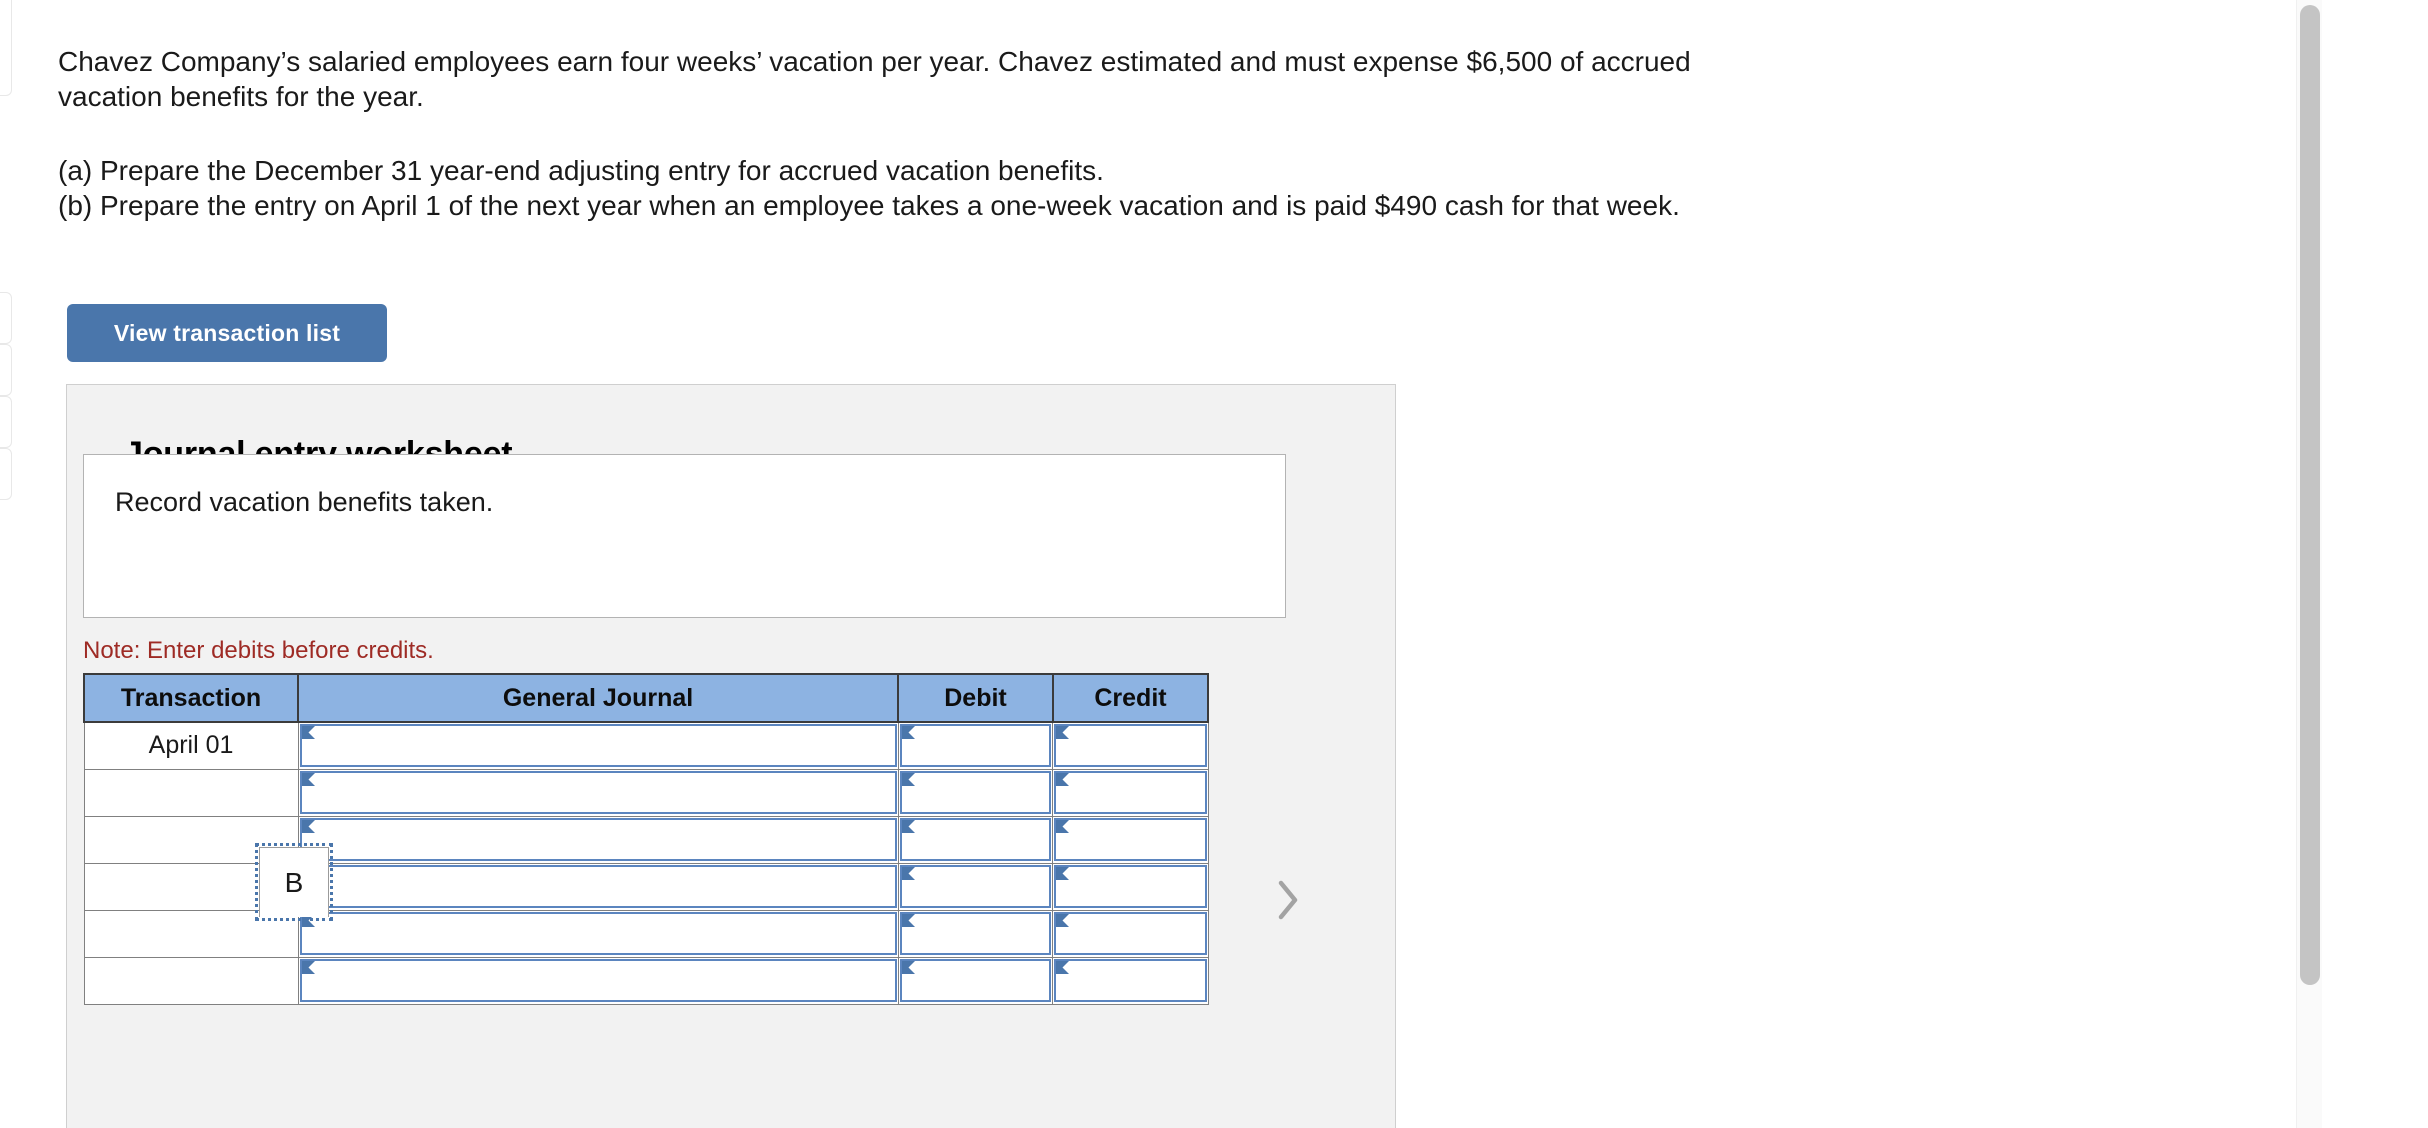 The height and width of the screenshot is (1128, 2428). Describe the element at coordinates (598, 698) in the screenshot. I see `column-header-general-journal: General Journal` at that location.